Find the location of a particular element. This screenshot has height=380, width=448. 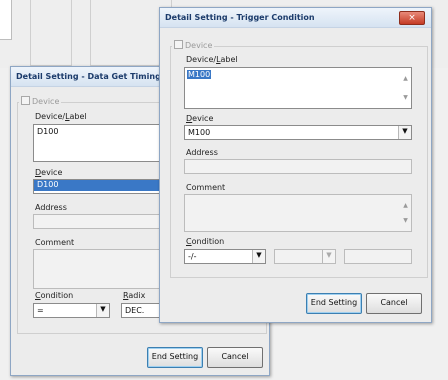

device-combobox: M100 ▼ is located at coordinates (298, 132).